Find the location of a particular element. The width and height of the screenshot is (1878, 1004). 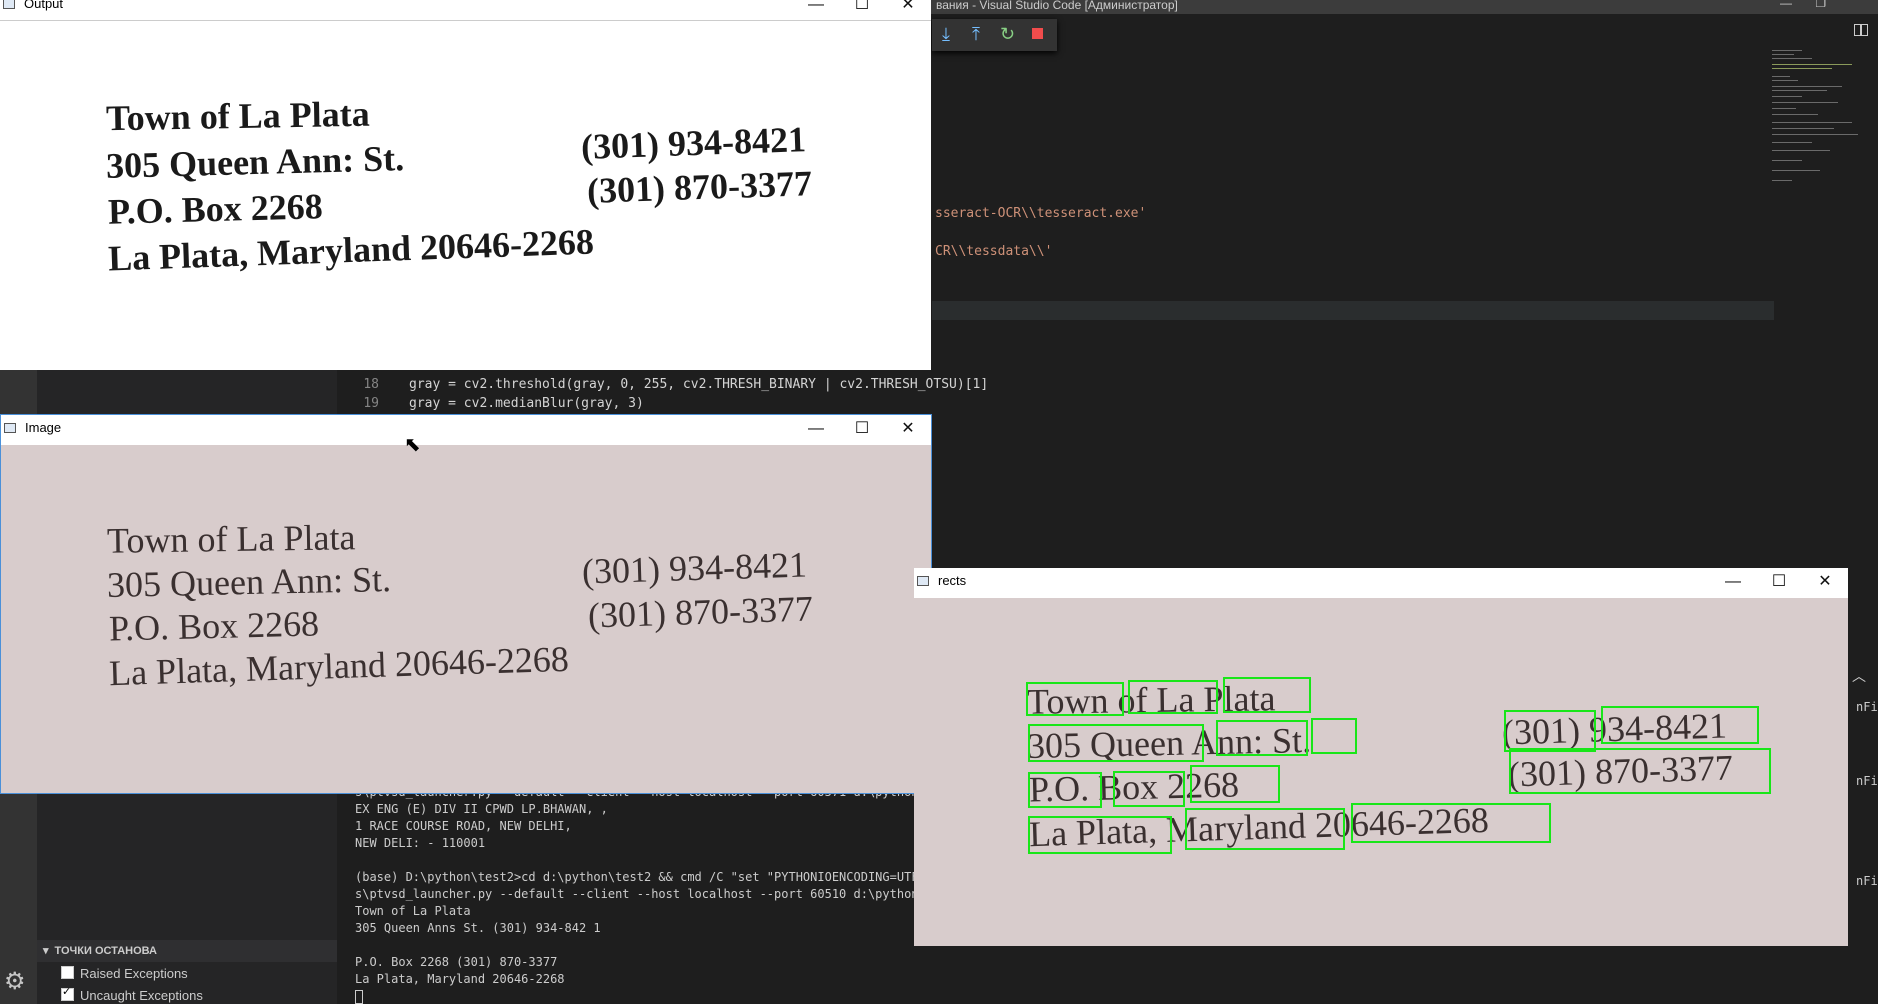

breakpoint-raised-exceptions: Raised Exceptions is located at coordinates (124, 973).